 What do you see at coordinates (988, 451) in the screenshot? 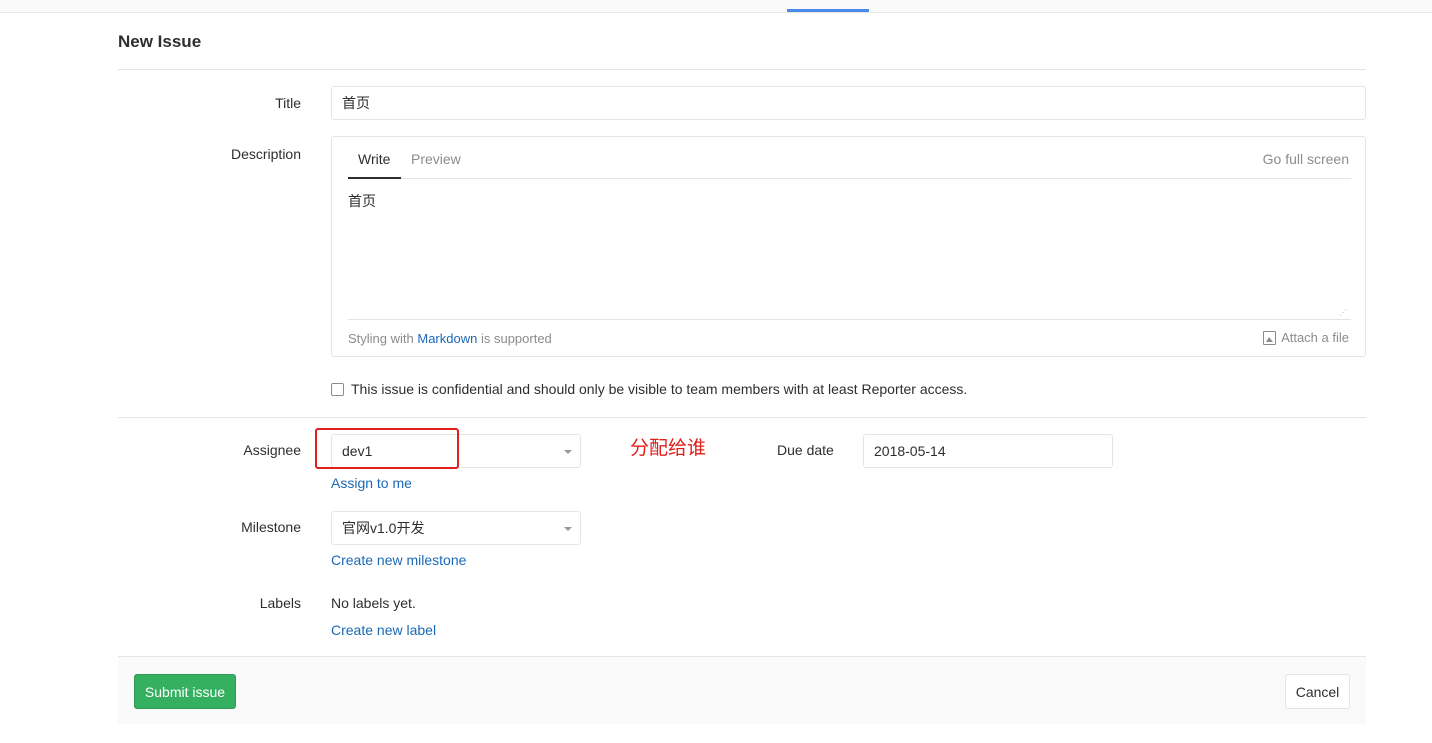
I see `due-date-input: 2018-05-14` at bounding box center [988, 451].